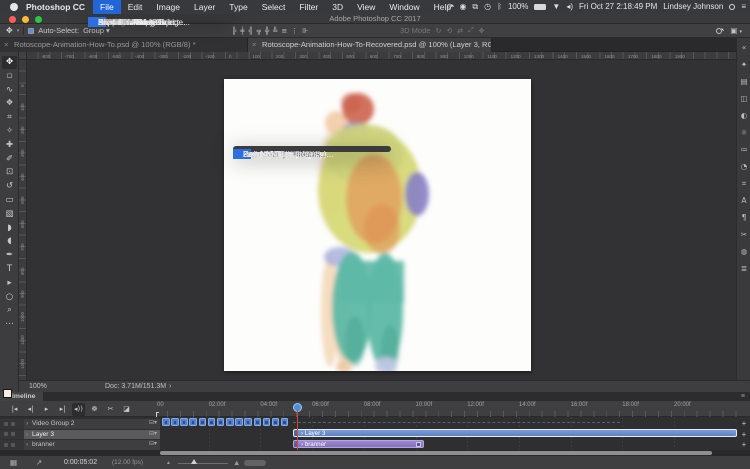  Describe the element at coordinates (294, 31) in the screenshot. I see `align-icon-7: ⋮` at that location.